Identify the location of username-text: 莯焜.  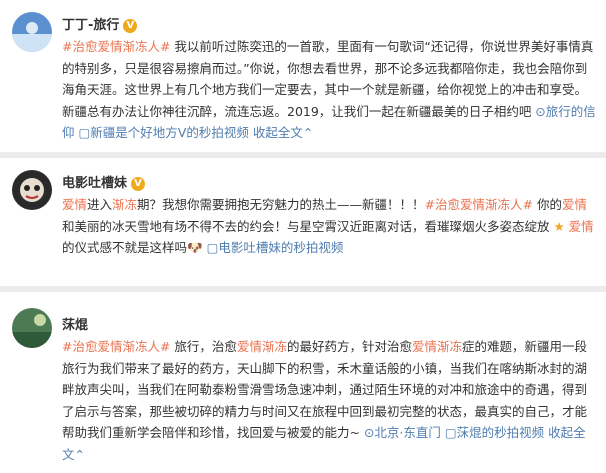
(75, 325).